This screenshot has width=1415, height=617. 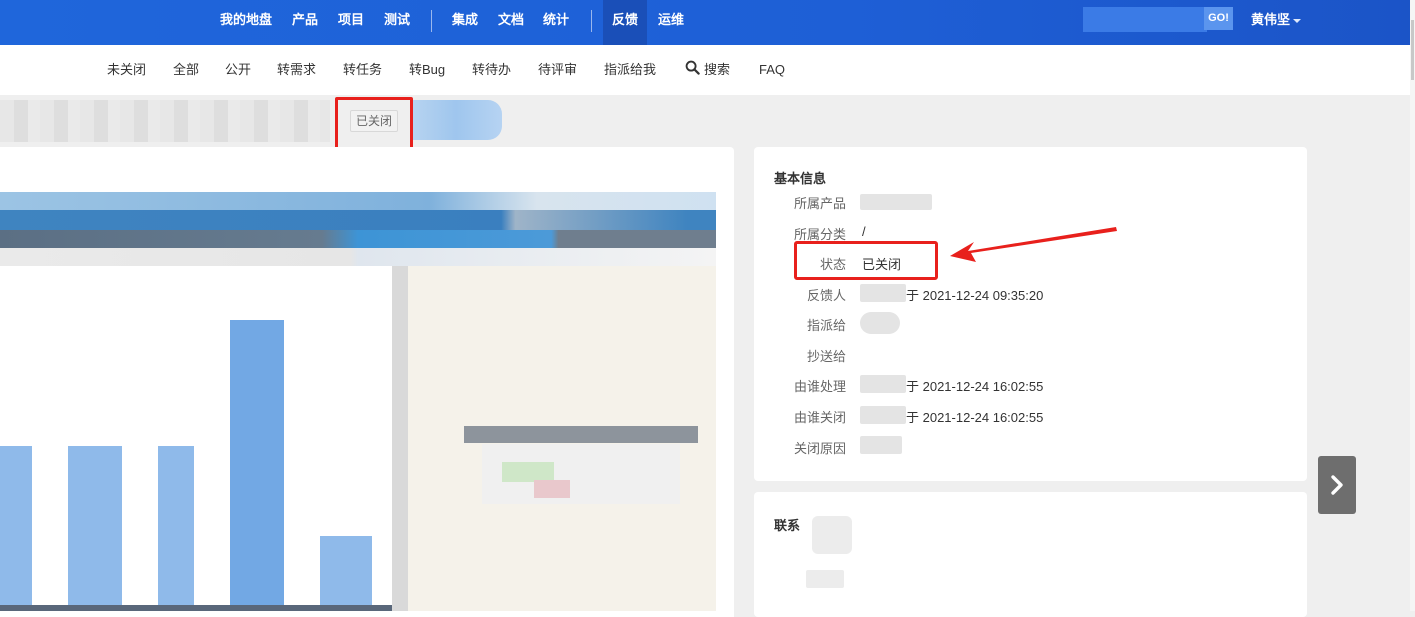 What do you see at coordinates (1030, 554) in the screenshot?
I see `contact-panel` at bounding box center [1030, 554].